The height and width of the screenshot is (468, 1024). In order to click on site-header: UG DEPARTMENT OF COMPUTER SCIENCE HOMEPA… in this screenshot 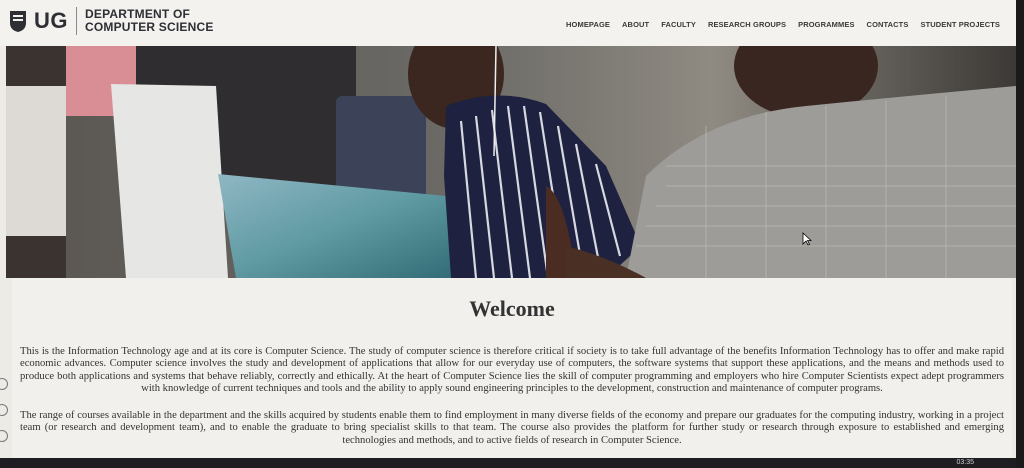, I will do `click(512, 23)`.